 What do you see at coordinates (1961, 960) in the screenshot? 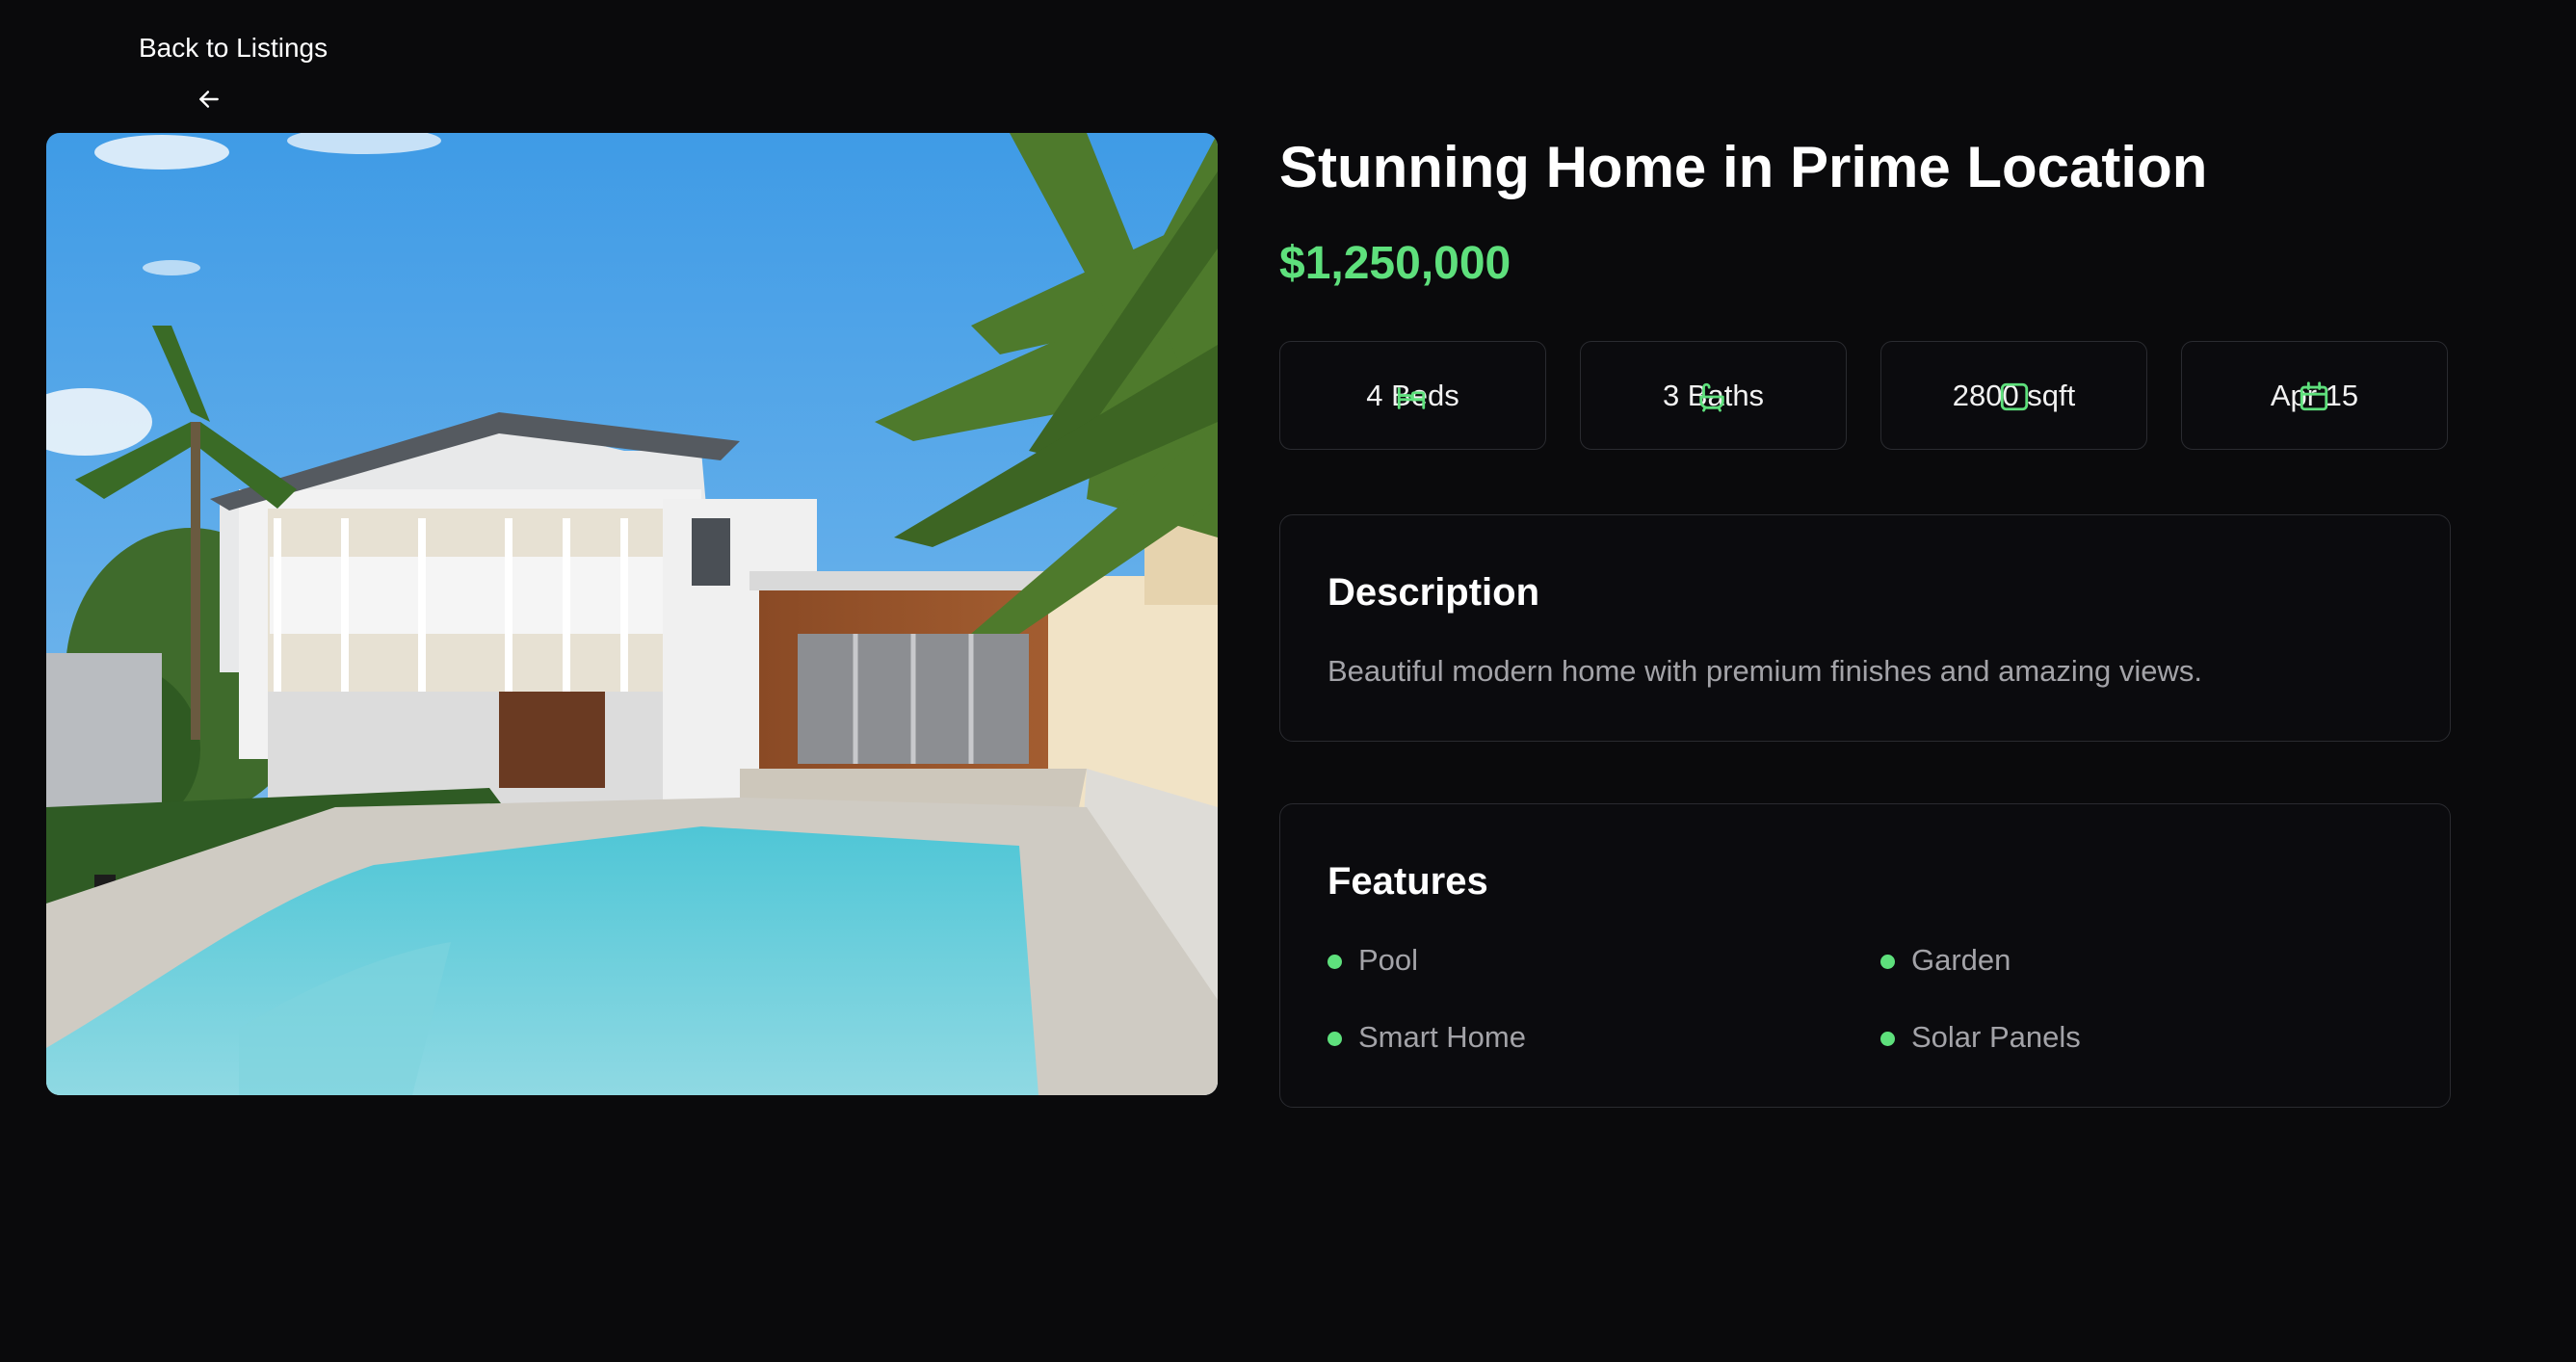
I see `feature-label: Garden` at bounding box center [1961, 960].